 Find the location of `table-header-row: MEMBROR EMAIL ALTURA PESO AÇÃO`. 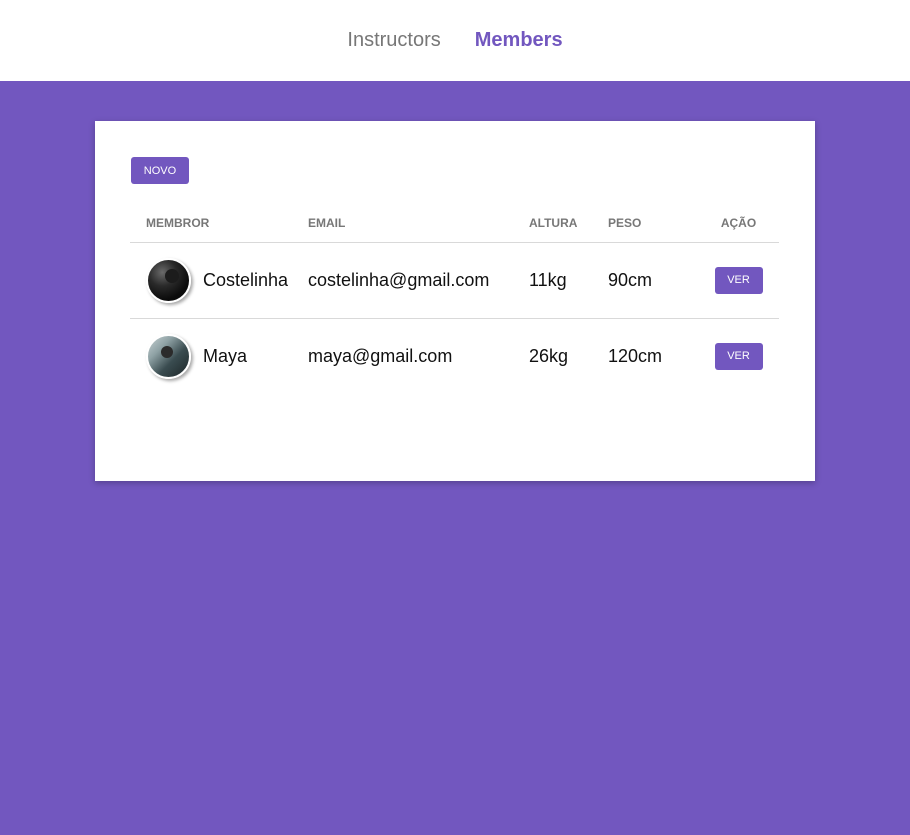

table-header-row: MEMBROR EMAIL ALTURA PESO AÇÃO is located at coordinates (454, 224).